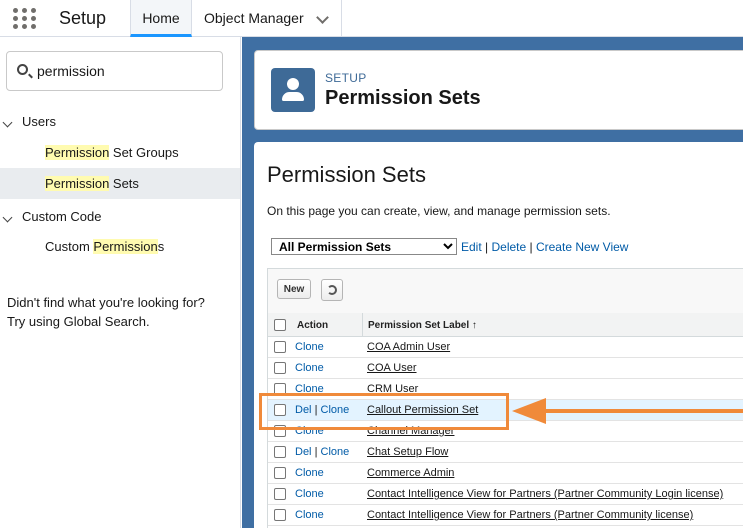 The image size is (743, 528). What do you see at coordinates (127, 71) in the screenshot?
I see `quick-find-input` at bounding box center [127, 71].